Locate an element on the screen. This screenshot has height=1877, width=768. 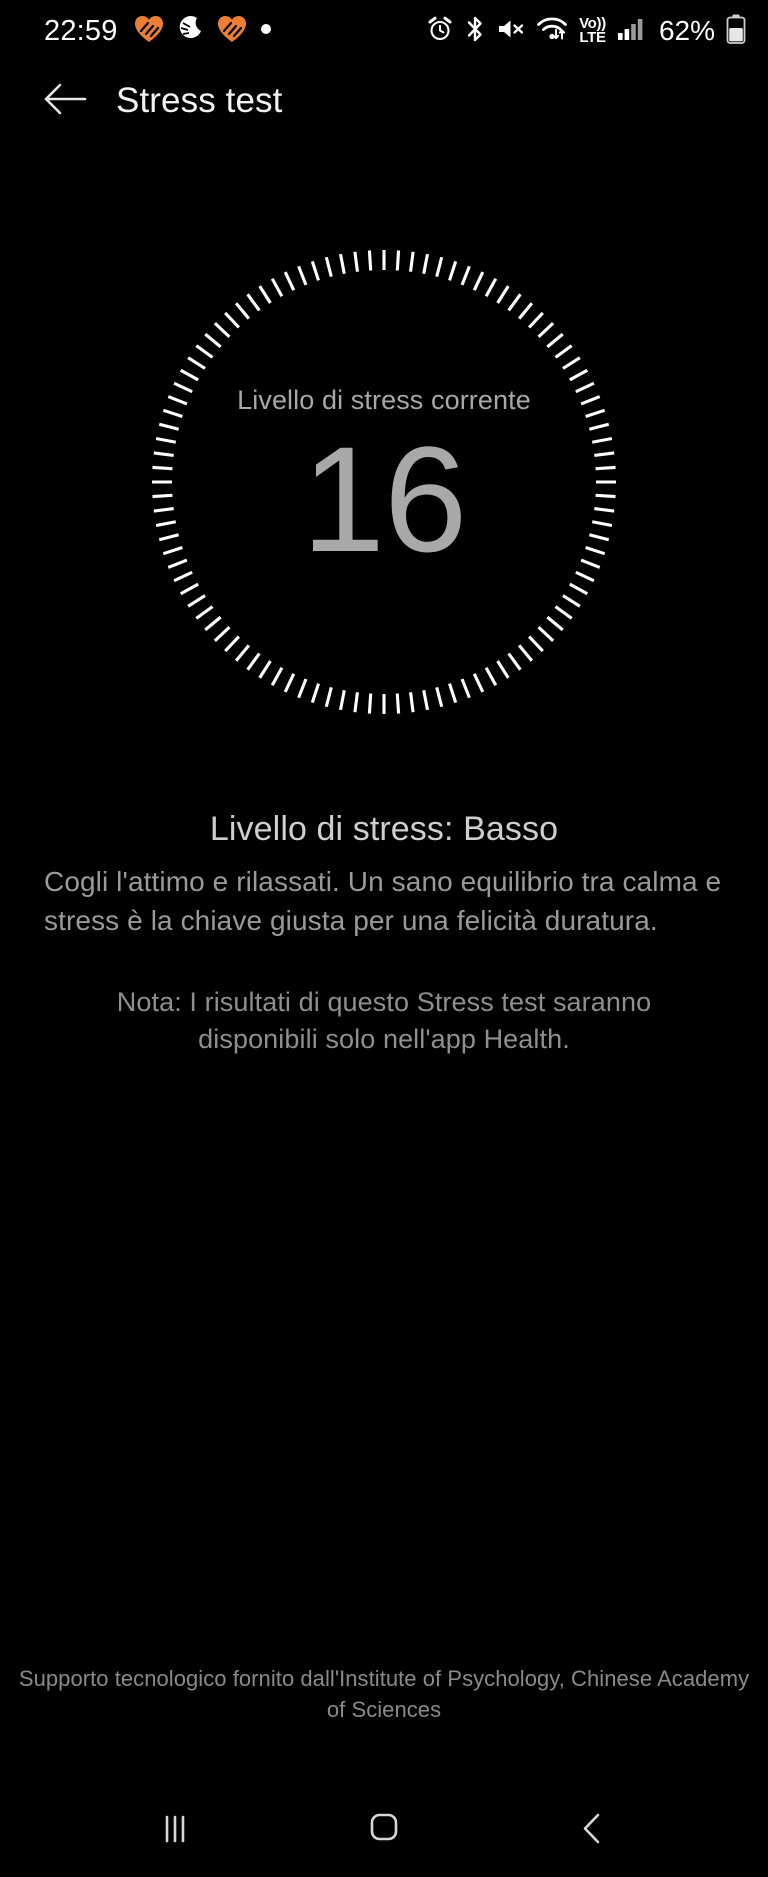
status-bar-right: Vo)) LTE 62% is located at coordinates (588, 31).